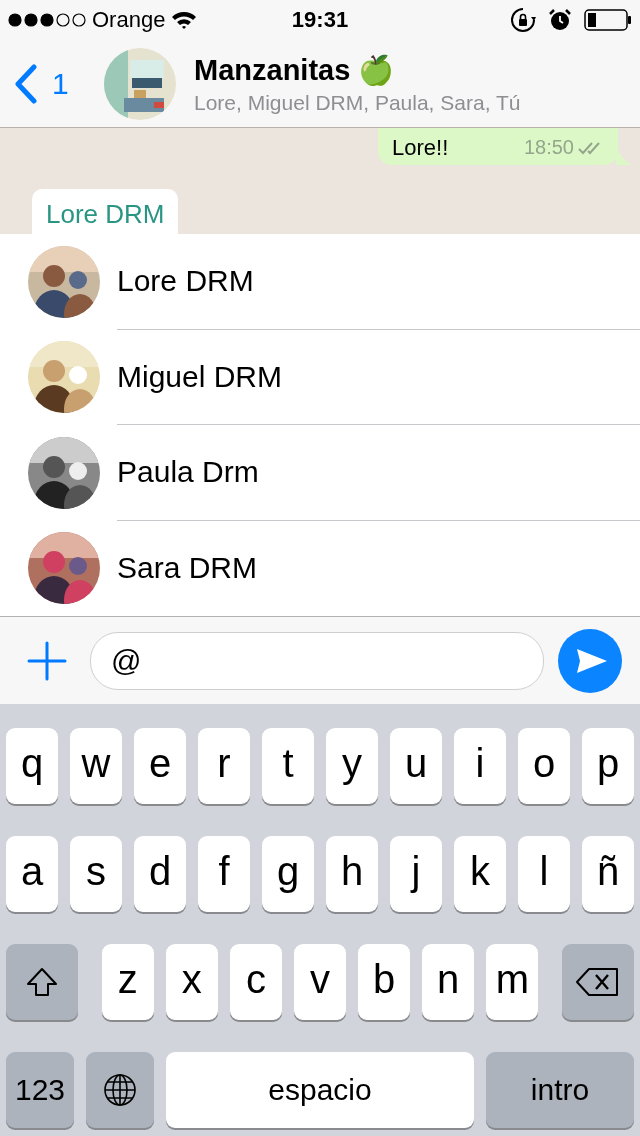 The image size is (640, 1136). What do you see at coordinates (378, 282) in the screenshot?
I see `contact-name: Lore DRM` at bounding box center [378, 282].